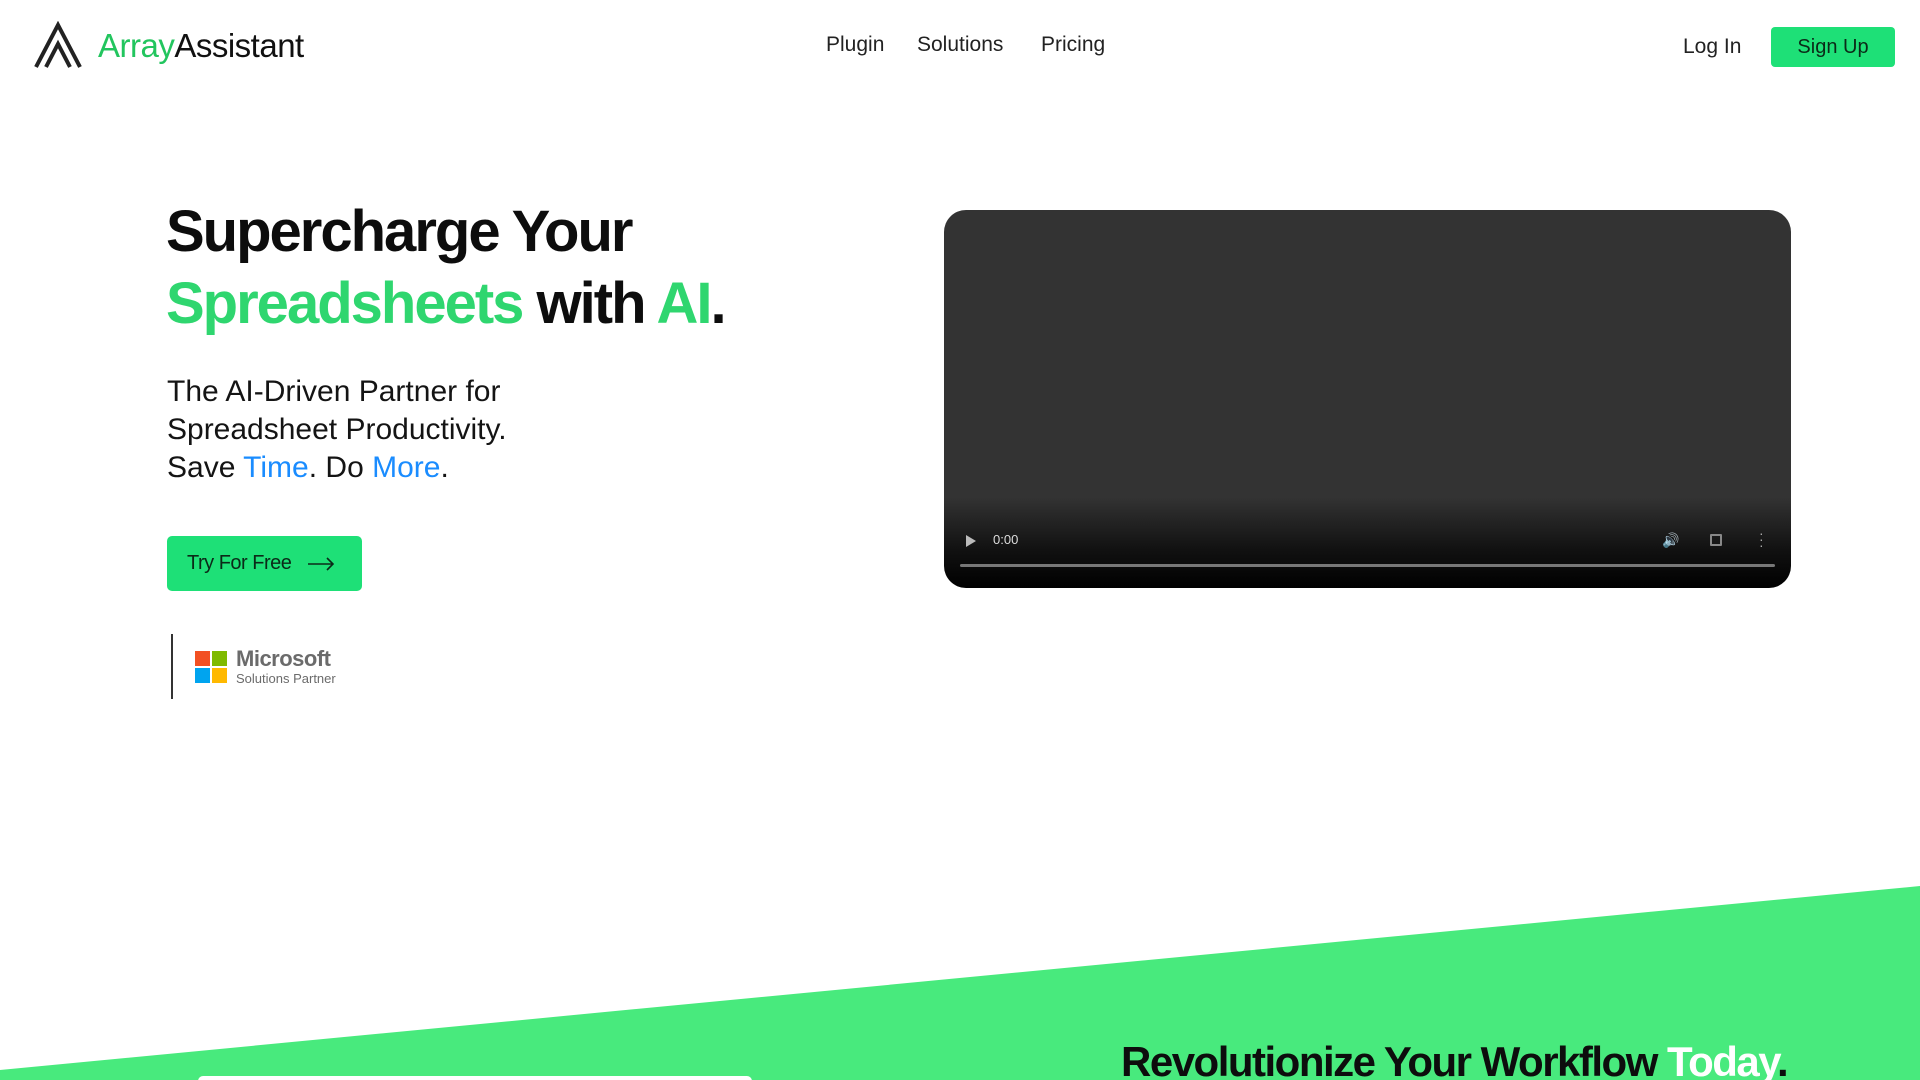 Image resolution: width=1920 pixels, height=1080 pixels. I want to click on workflow-heading-main: Revolutionize Your Workflow, so click(1394, 1059).